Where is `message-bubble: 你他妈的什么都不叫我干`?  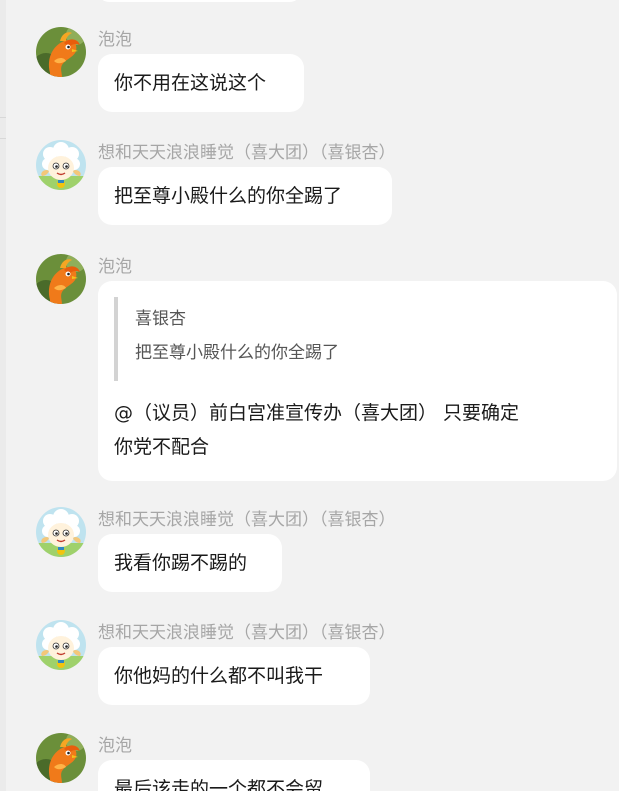
message-bubble: 你他妈的什么都不叫我干 is located at coordinates (234, 676).